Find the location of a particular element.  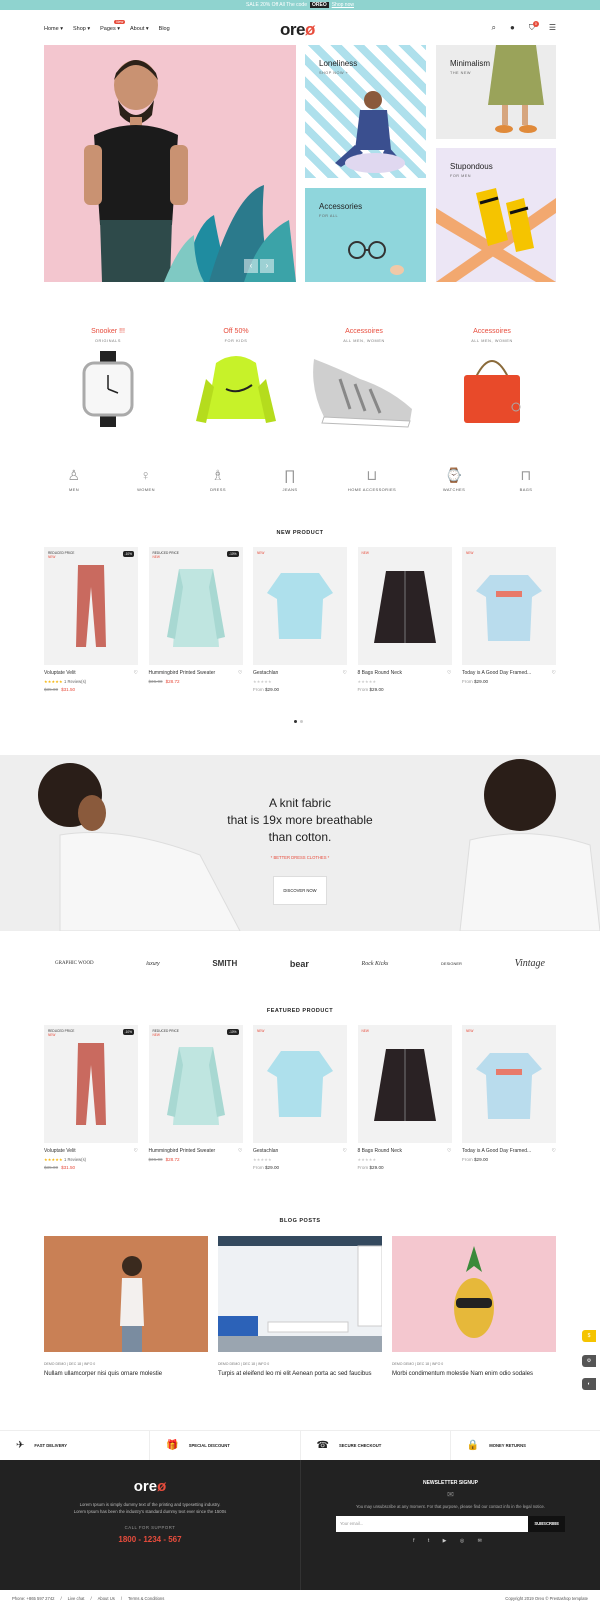

discover-now-button: DISCOVER NOW is located at coordinates (300, 890).